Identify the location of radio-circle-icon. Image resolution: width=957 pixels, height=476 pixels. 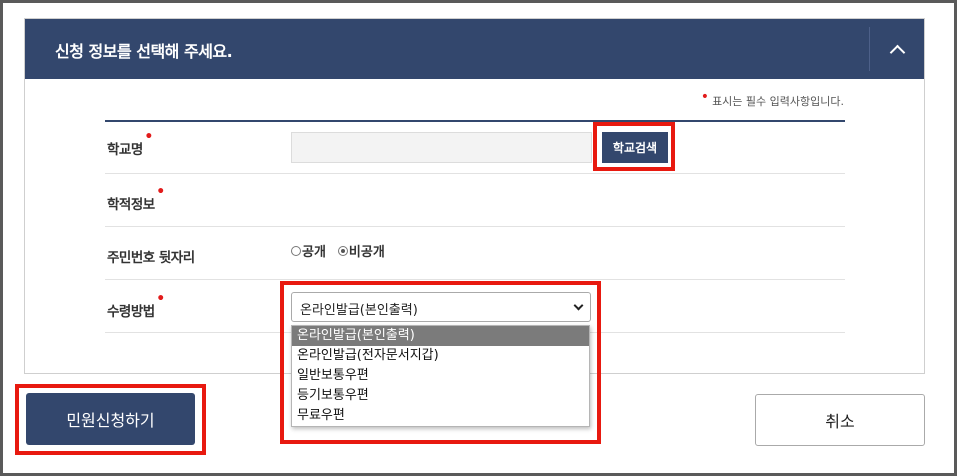
(296, 250).